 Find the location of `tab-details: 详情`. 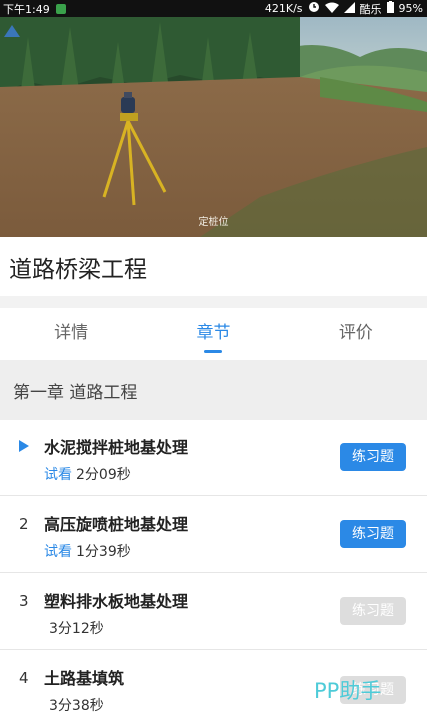

tab-details: 详情 is located at coordinates (71, 334).